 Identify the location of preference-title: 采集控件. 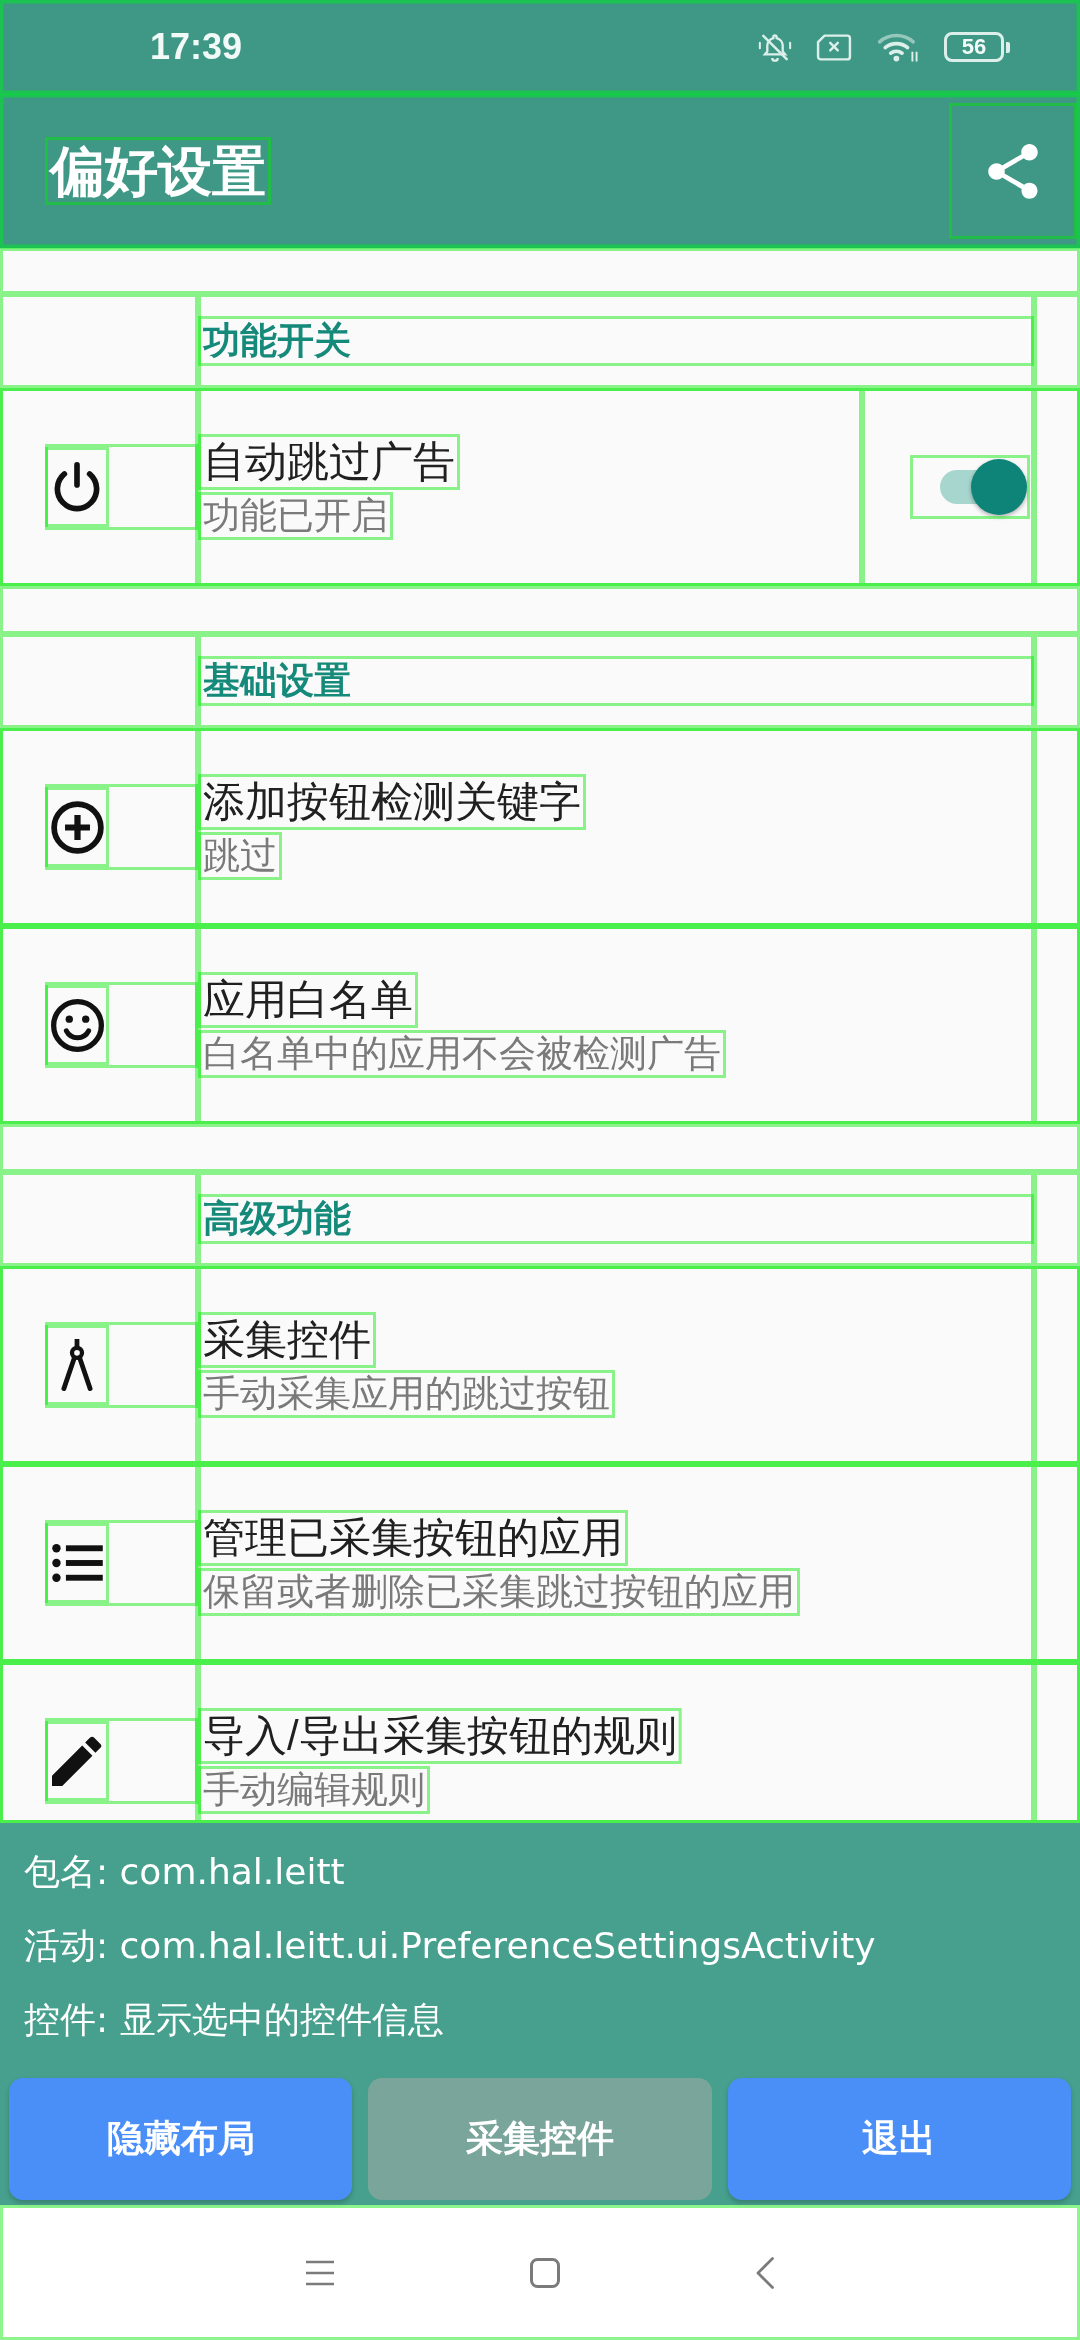
(287, 1340).